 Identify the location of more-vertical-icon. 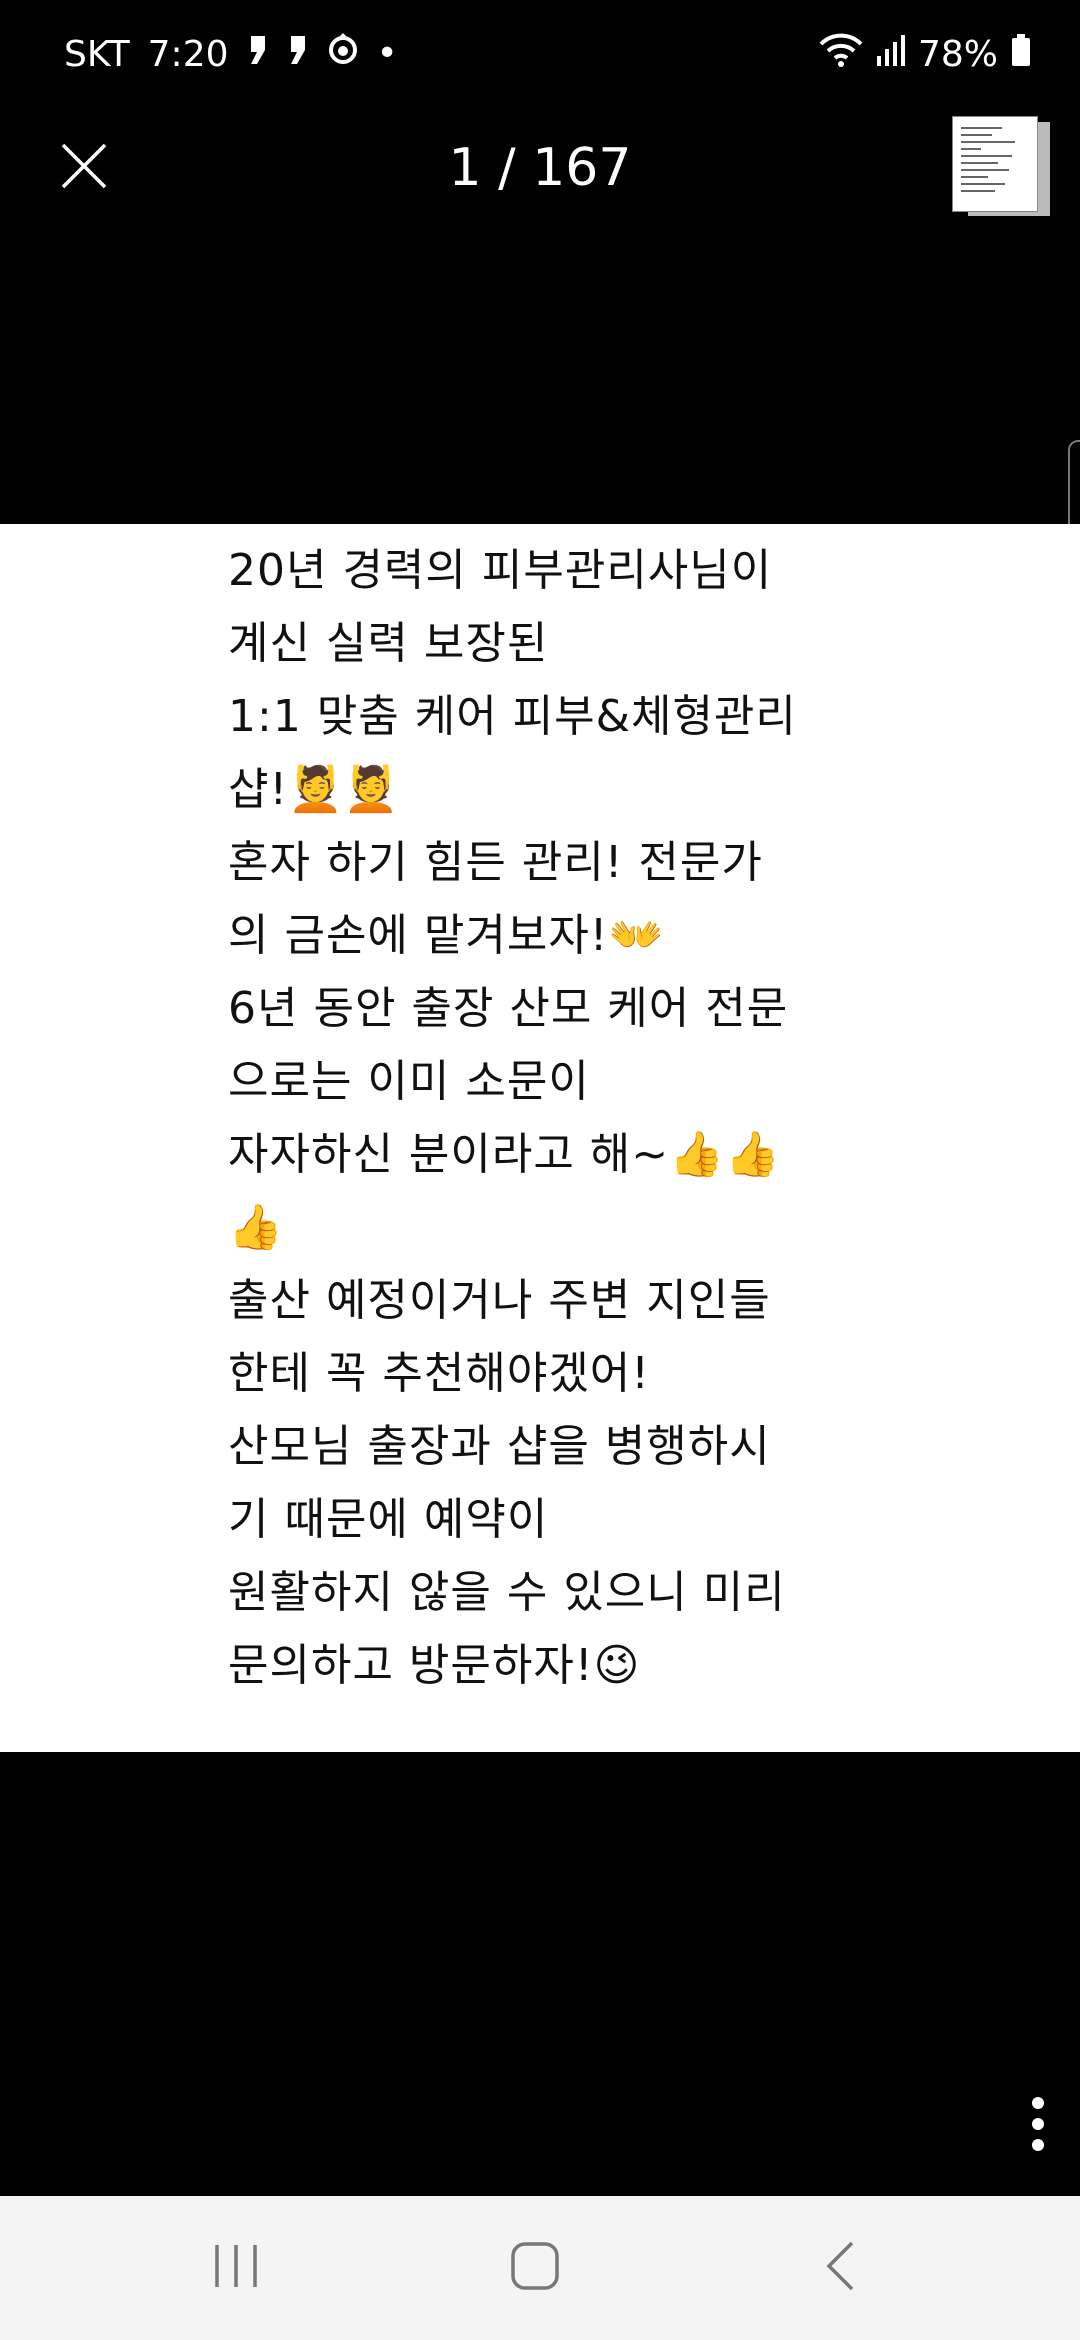
(1038, 2126).